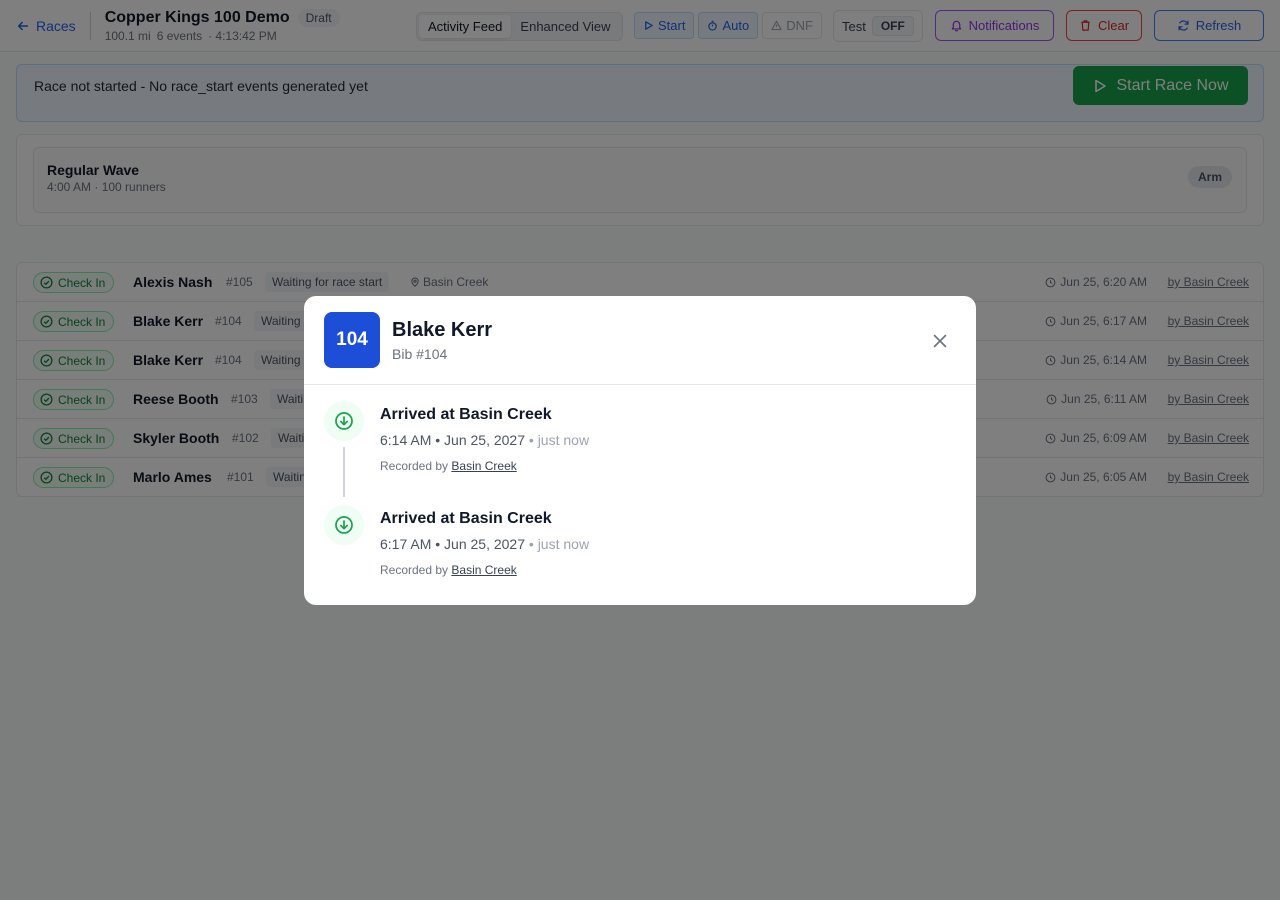  I want to click on bib-avatar: 104, so click(352, 340).